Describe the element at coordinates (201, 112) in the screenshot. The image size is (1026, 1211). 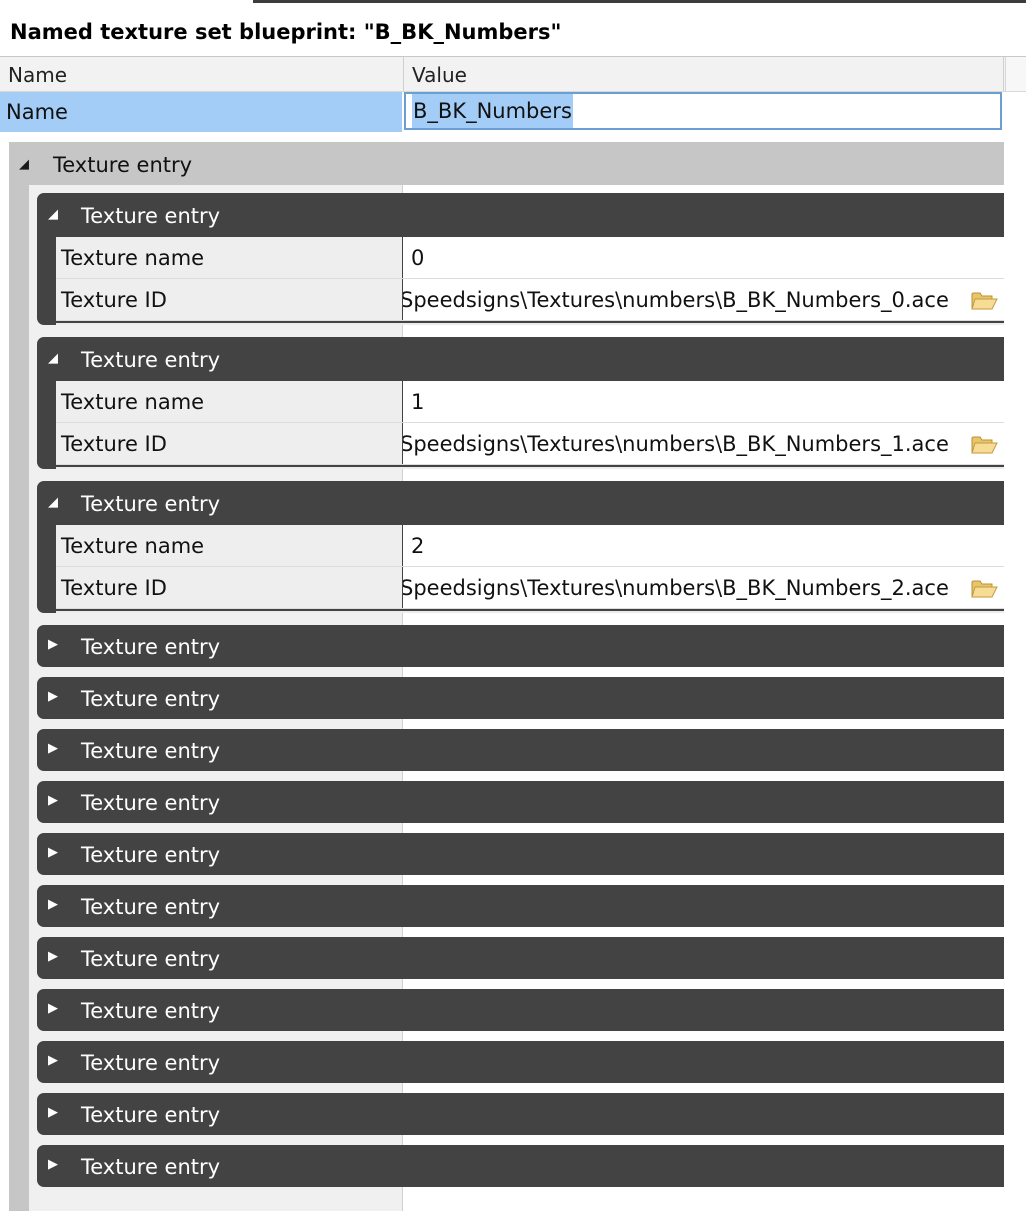
I see `name-property-label: Name` at that location.